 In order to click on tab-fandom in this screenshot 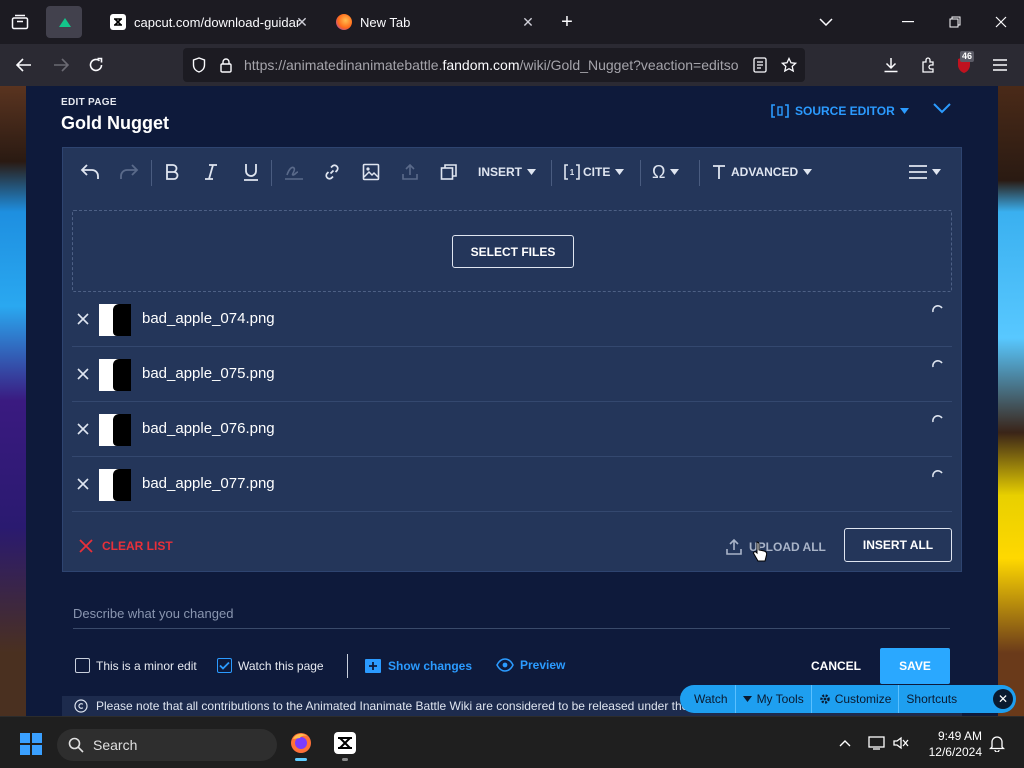, I will do `click(64, 22)`.